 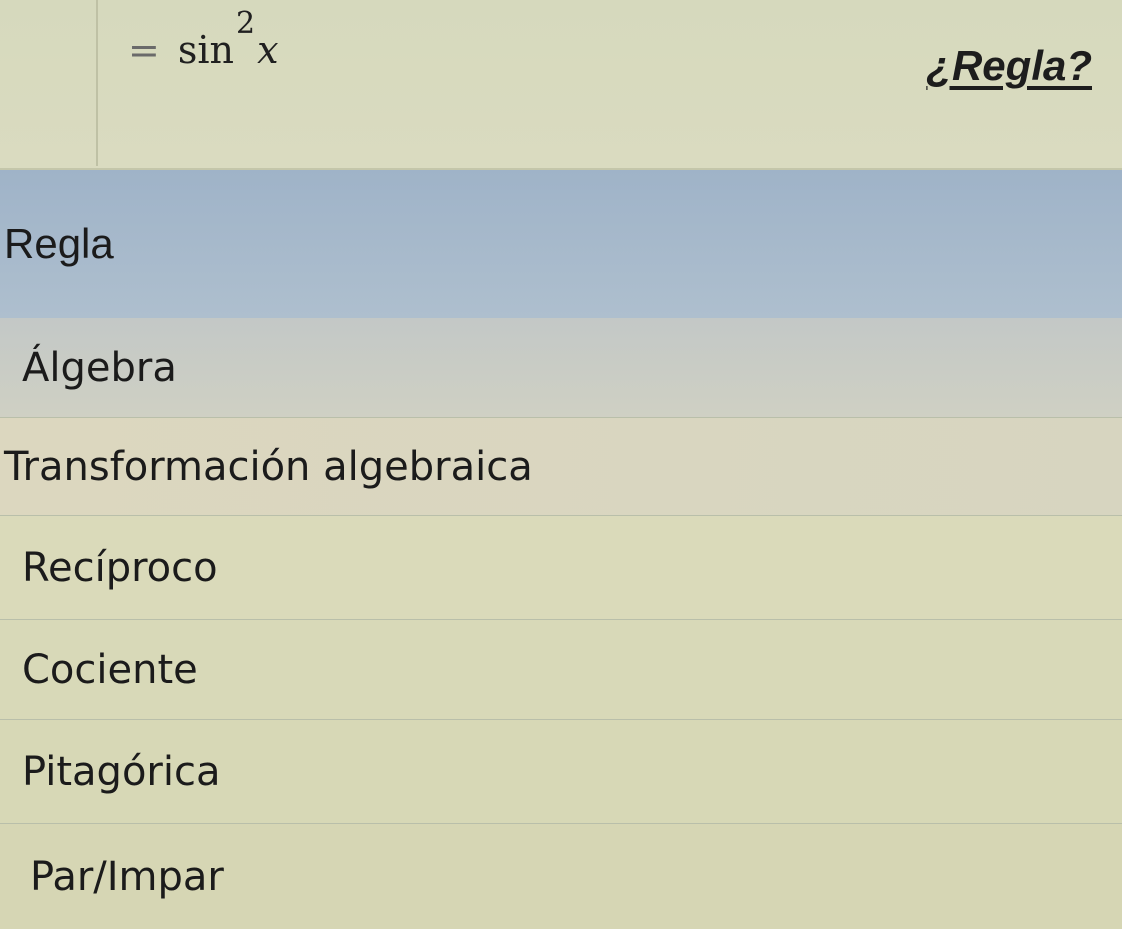 I want to click on option-transformacion-algebraica: Transformación algebraica, so click(x=561, y=467).